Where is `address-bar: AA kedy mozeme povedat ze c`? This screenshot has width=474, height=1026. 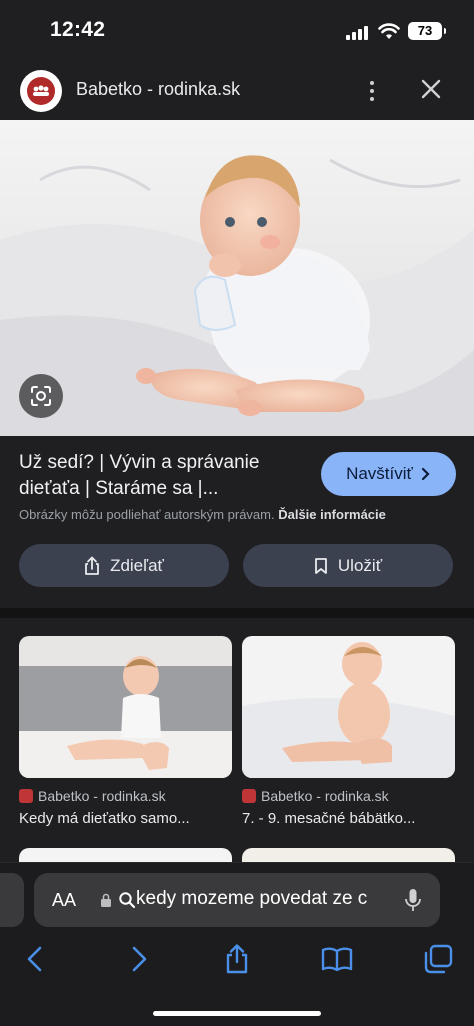
address-bar: AA kedy mozeme povedat ze c is located at coordinates (237, 900).